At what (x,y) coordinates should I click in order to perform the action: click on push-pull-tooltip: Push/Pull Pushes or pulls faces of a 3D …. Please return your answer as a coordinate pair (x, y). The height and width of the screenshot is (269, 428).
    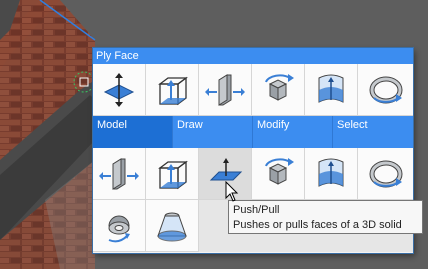
    Looking at the image, I should click on (325, 217).